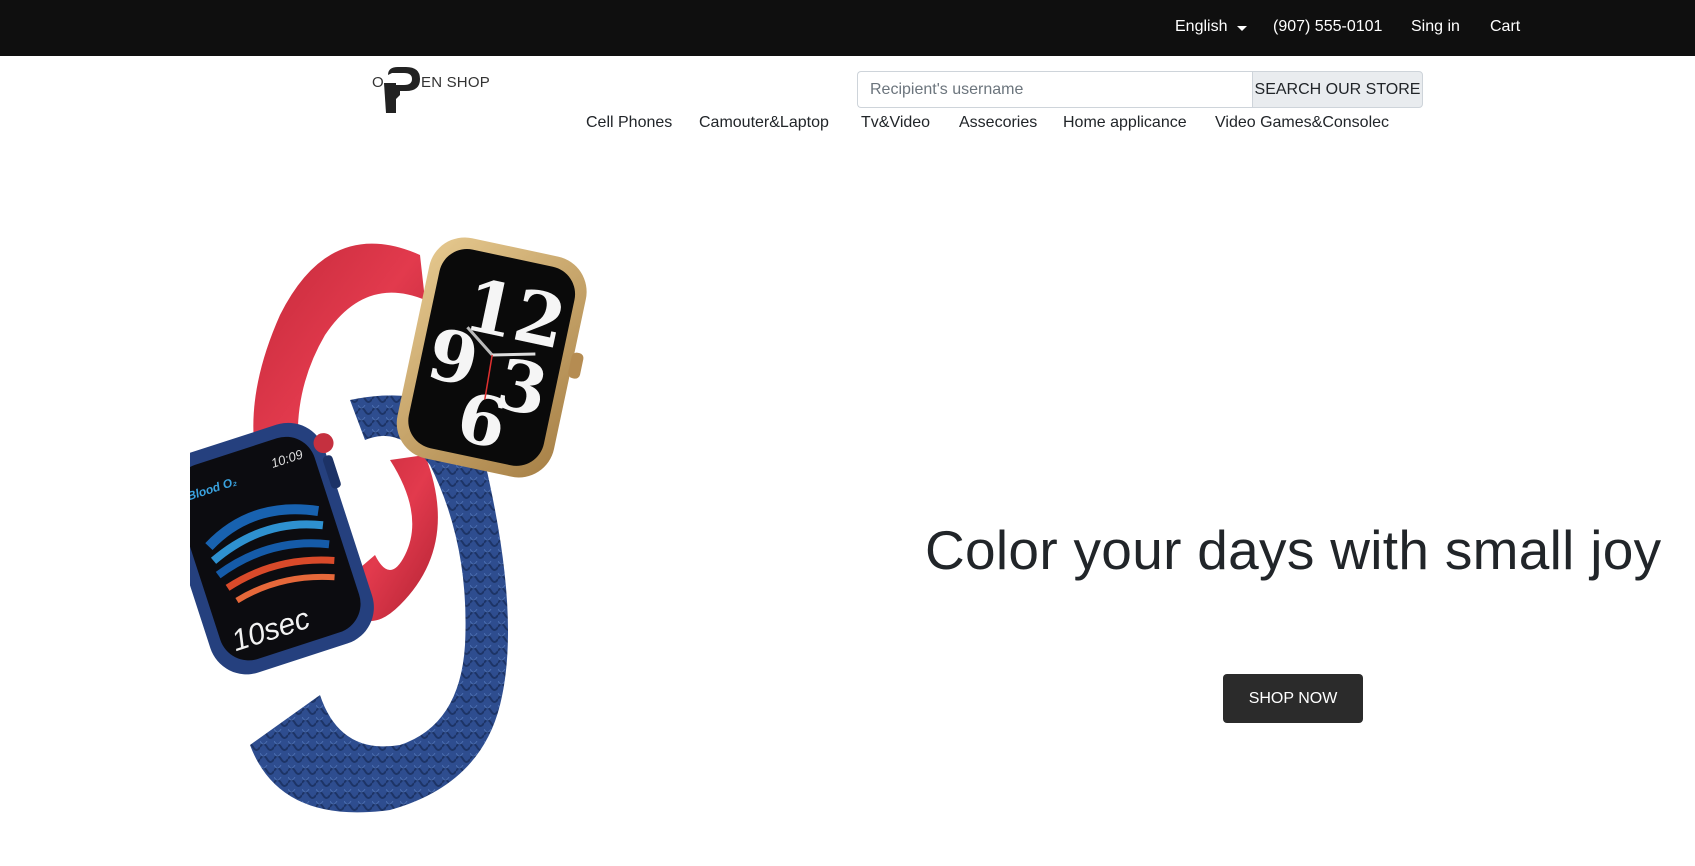 The height and width of the screenshot is (866, 1695). Describe the element at coordinates (629, 123) in the screenshot. I see `nav-item-cell-phones: Cell Phones` at that location.